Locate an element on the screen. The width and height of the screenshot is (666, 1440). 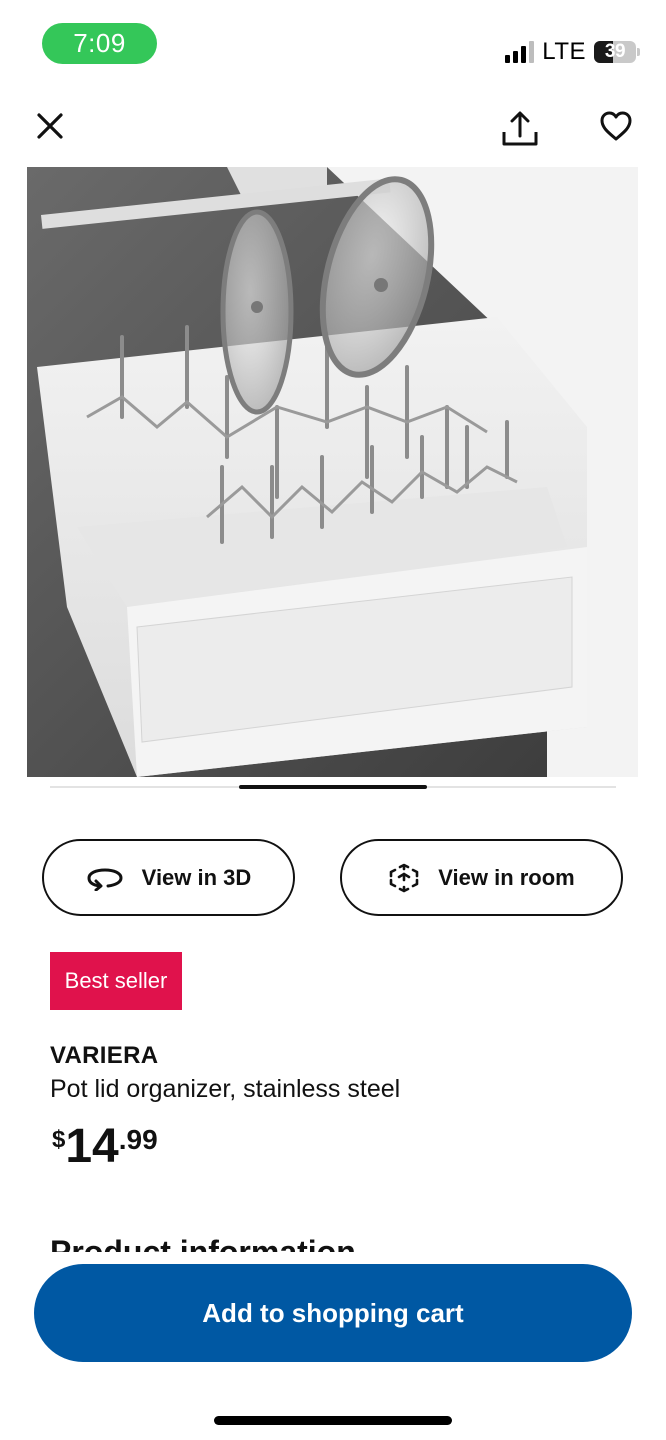
price-decimal: .99 is located at coordinates (138, 1139).